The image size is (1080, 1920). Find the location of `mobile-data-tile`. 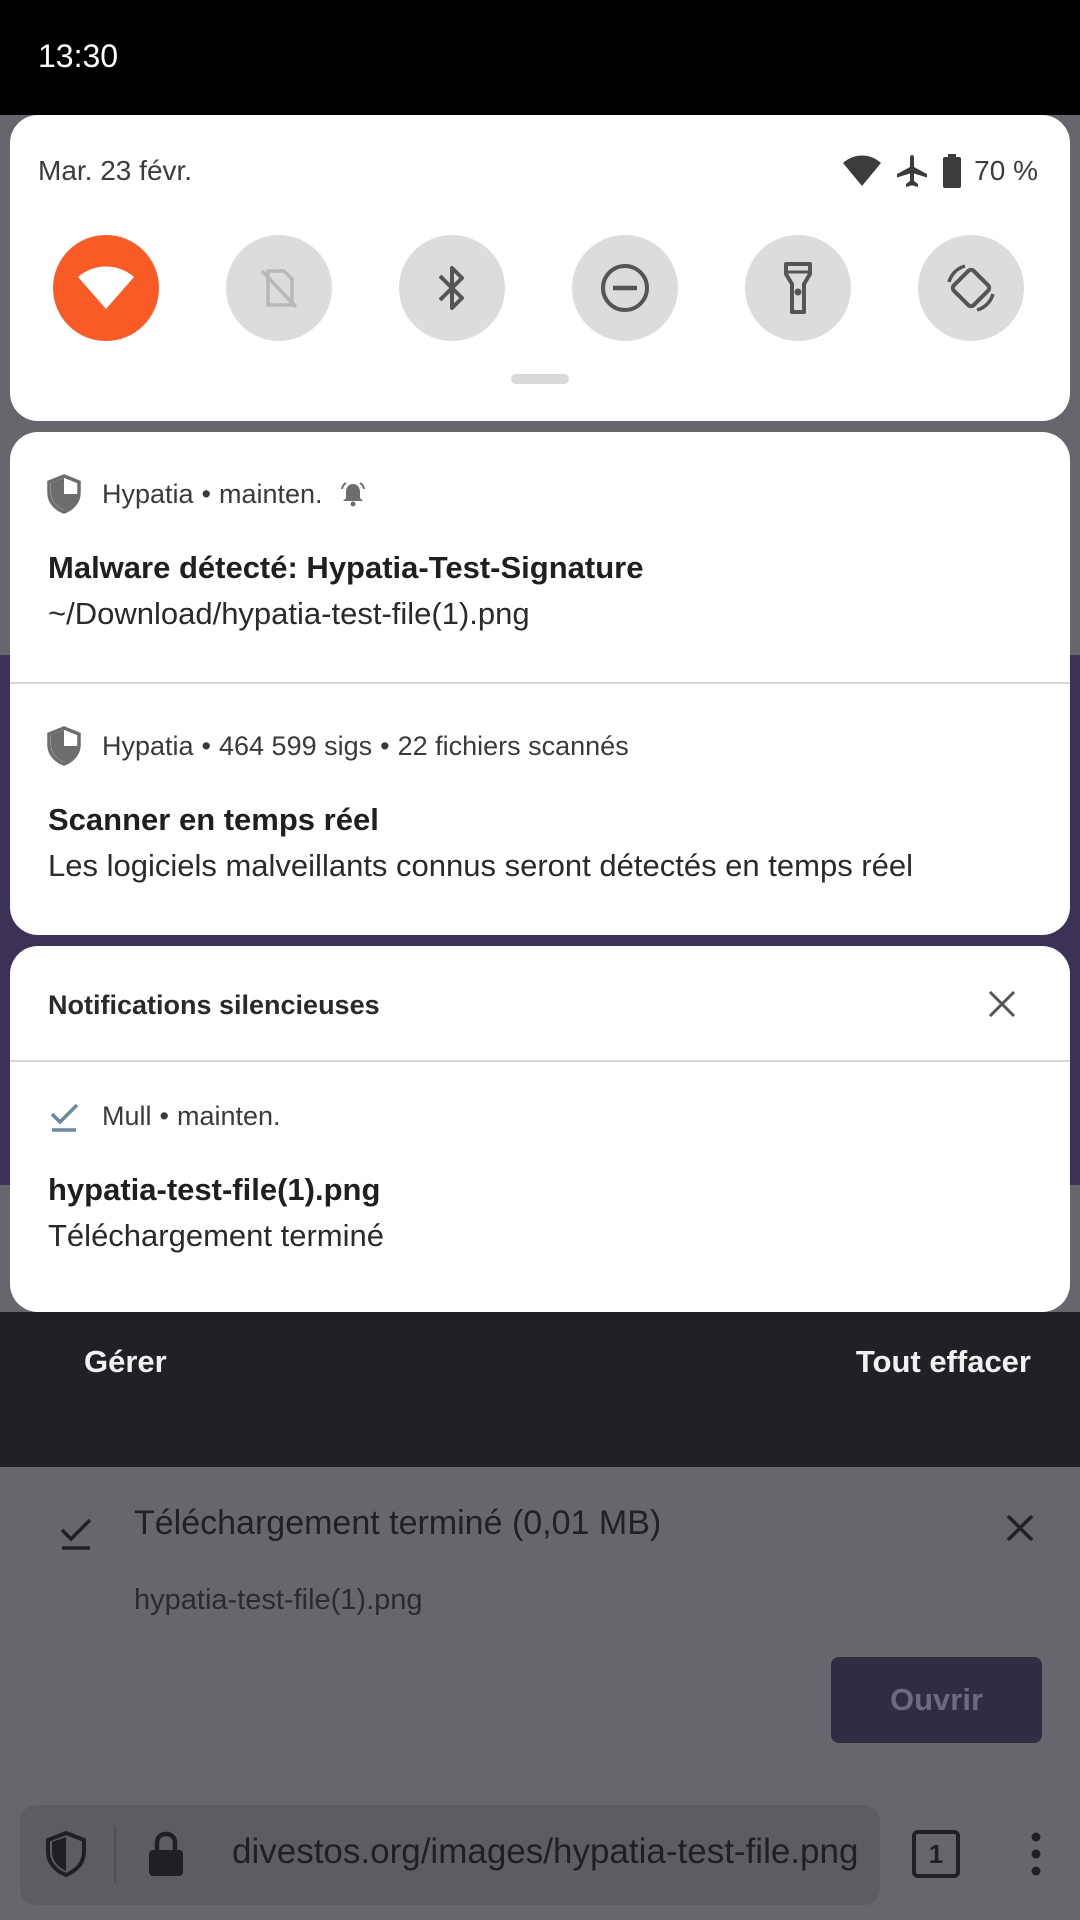

mobile-data-tile is located at coordinates (279, 288).